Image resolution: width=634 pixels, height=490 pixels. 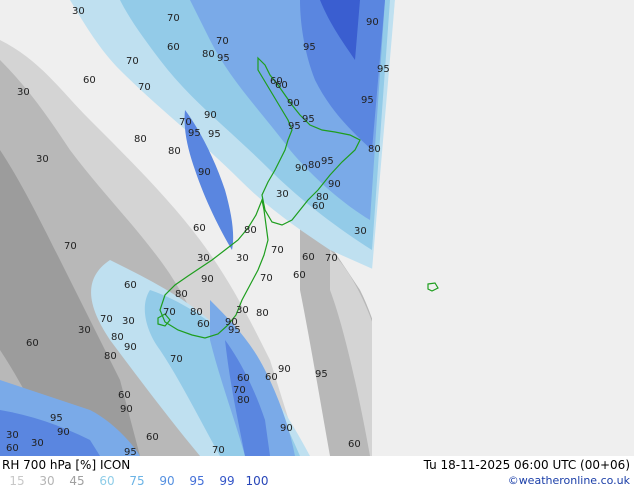 I want to click on color-legend: 15 30 45 60 75 90 95 99 100, so click(x=137, y=481).